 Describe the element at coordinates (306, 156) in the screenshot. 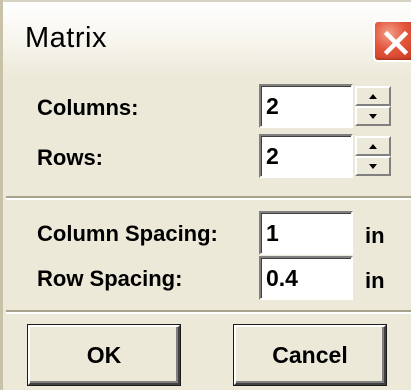

I see `rows-input` at that location.